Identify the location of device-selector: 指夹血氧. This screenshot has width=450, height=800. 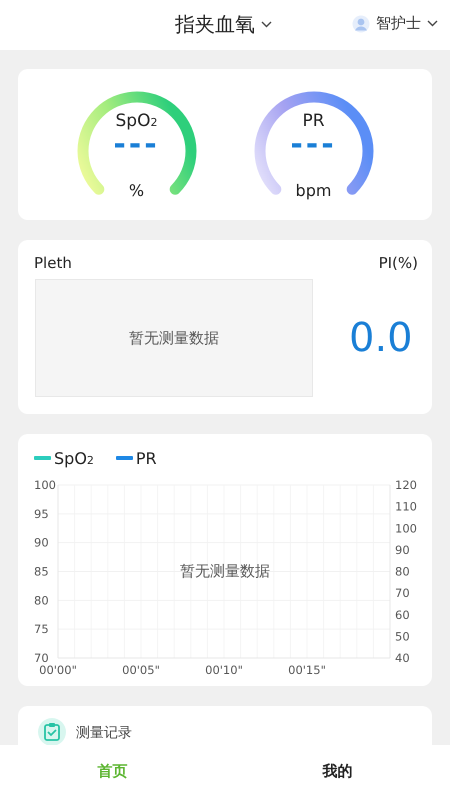
(223, 24).